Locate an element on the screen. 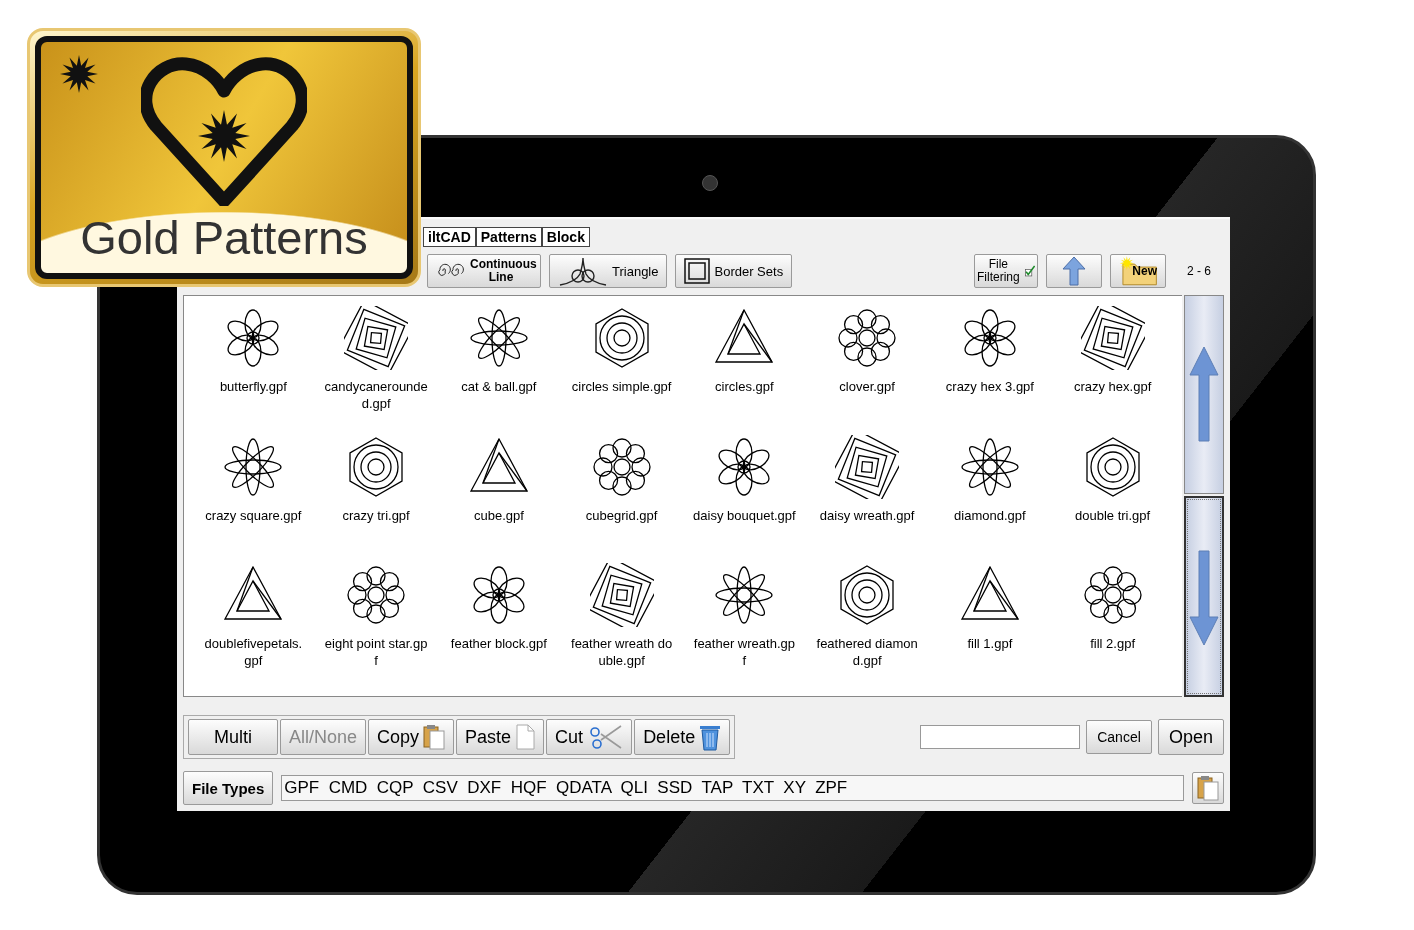  action-button: Copy is located at coordinates (411, 737).